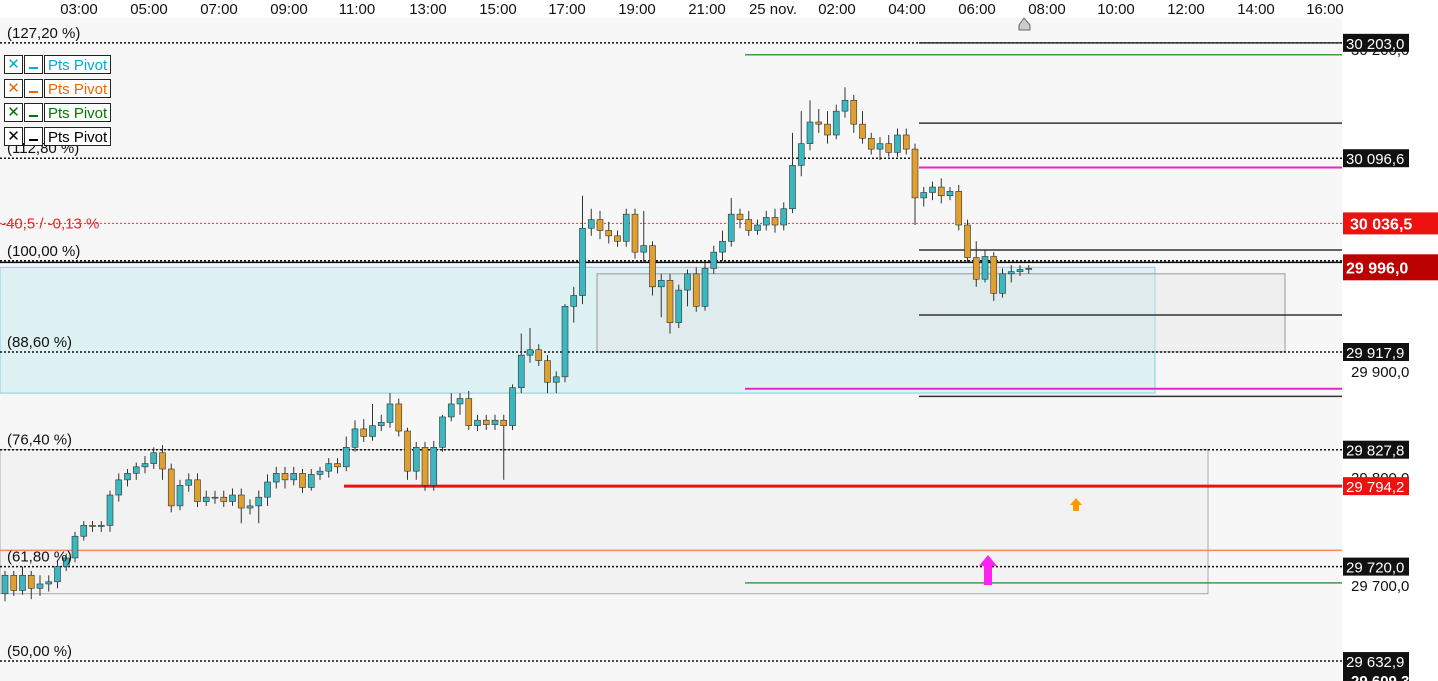 The width and height of the screenshot is (1438, 681). Describe the element at coordinates (977, 9) in the screenshot. I see `time-tick-label: 06:00` at that location.